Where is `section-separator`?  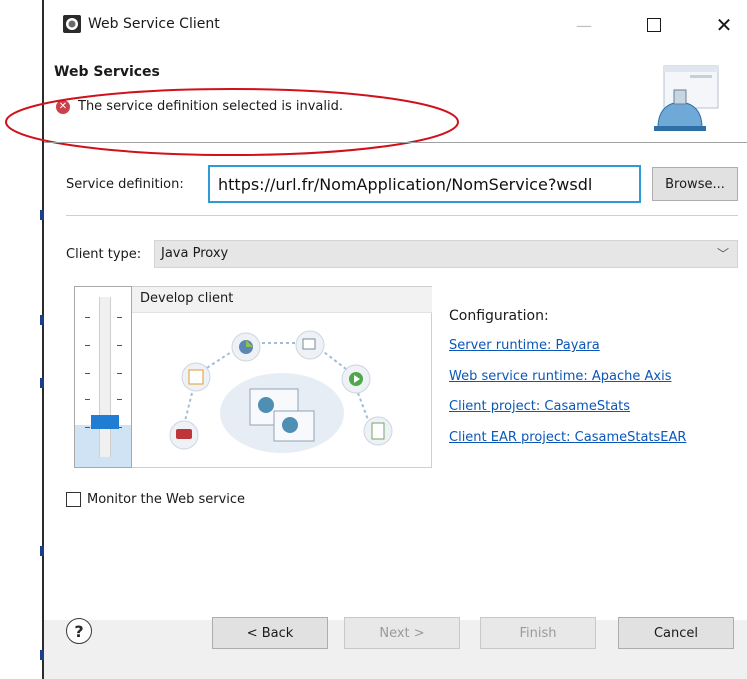 section-separator is located at coordinates (402, 215).